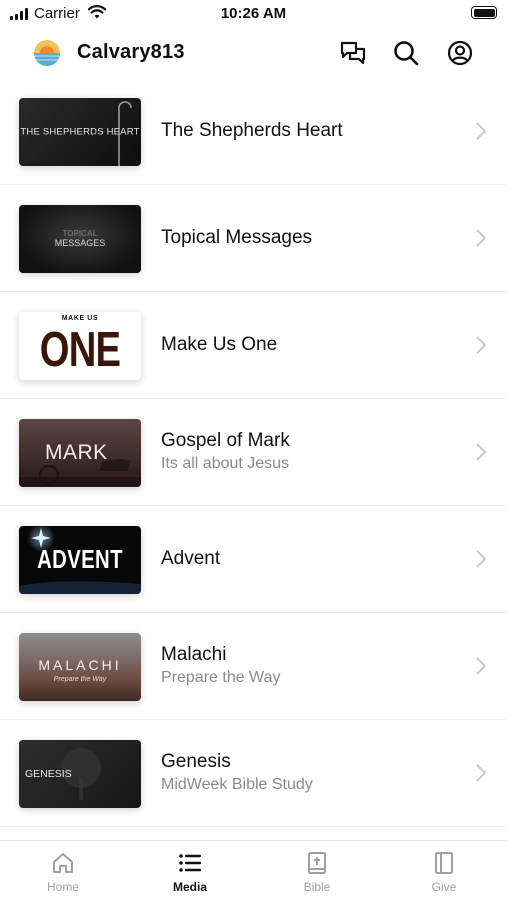  What do you see at coordinates (191, 558) in the screenshot?
I see `series-title: Advent` at bounding box center [191, 558].